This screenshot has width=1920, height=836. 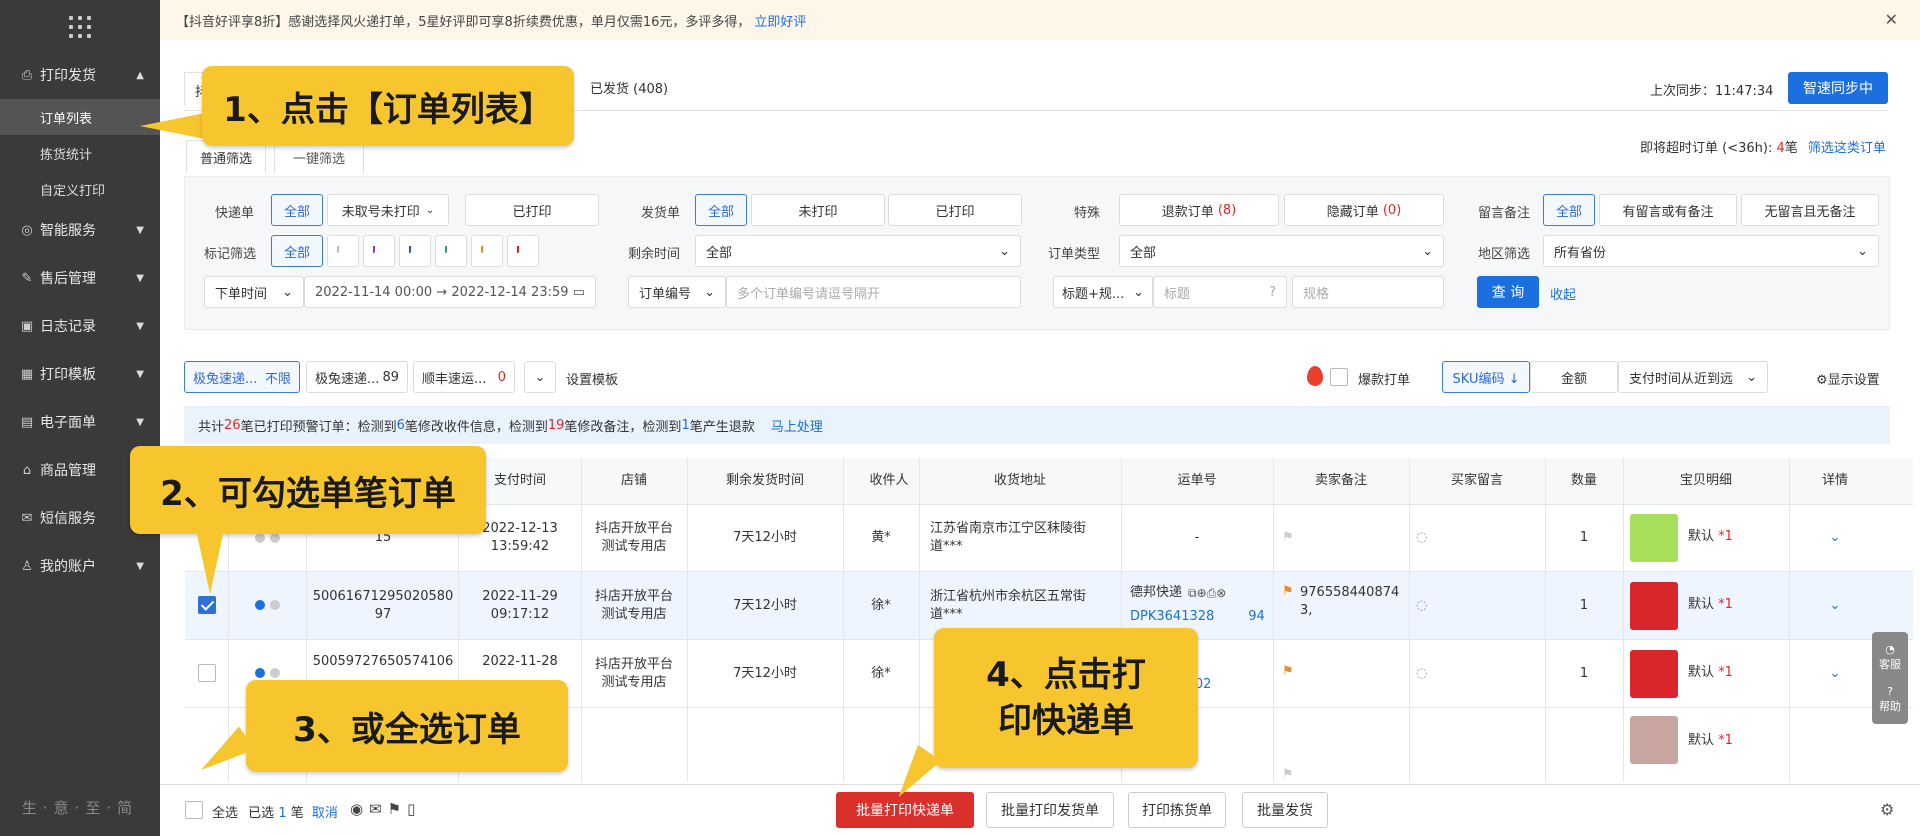 I want to click on template-dropdown: ⌄, so click(x=540, y=377).